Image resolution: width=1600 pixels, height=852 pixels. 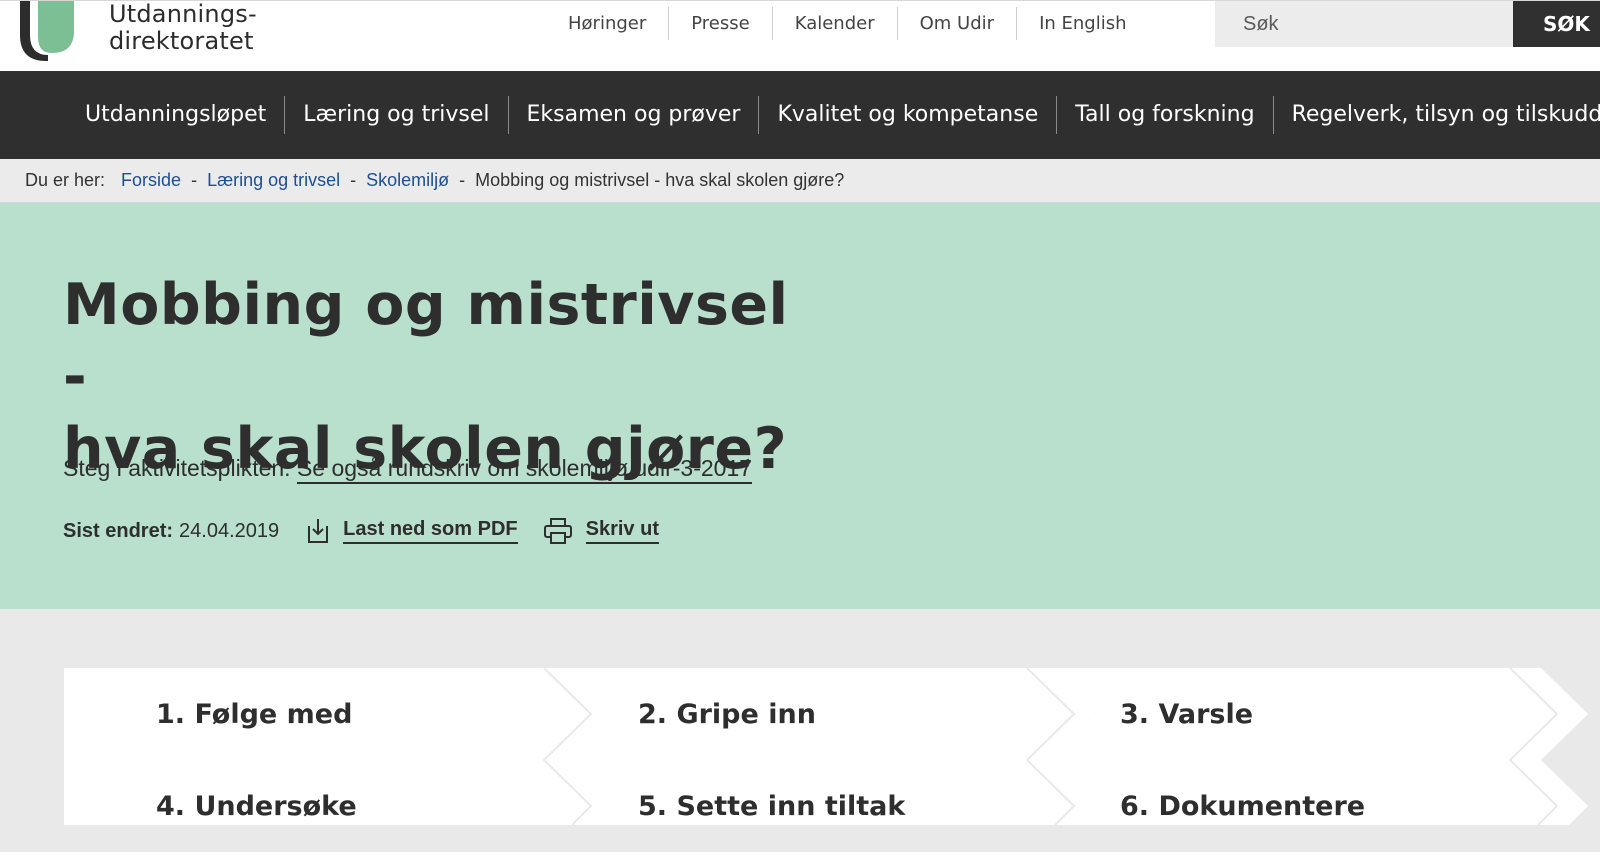 What do you see at coordinates (229, 530) in the screenshot?
I see `last-changed-date: 24.04.2019` at bounding box center [229, 530].